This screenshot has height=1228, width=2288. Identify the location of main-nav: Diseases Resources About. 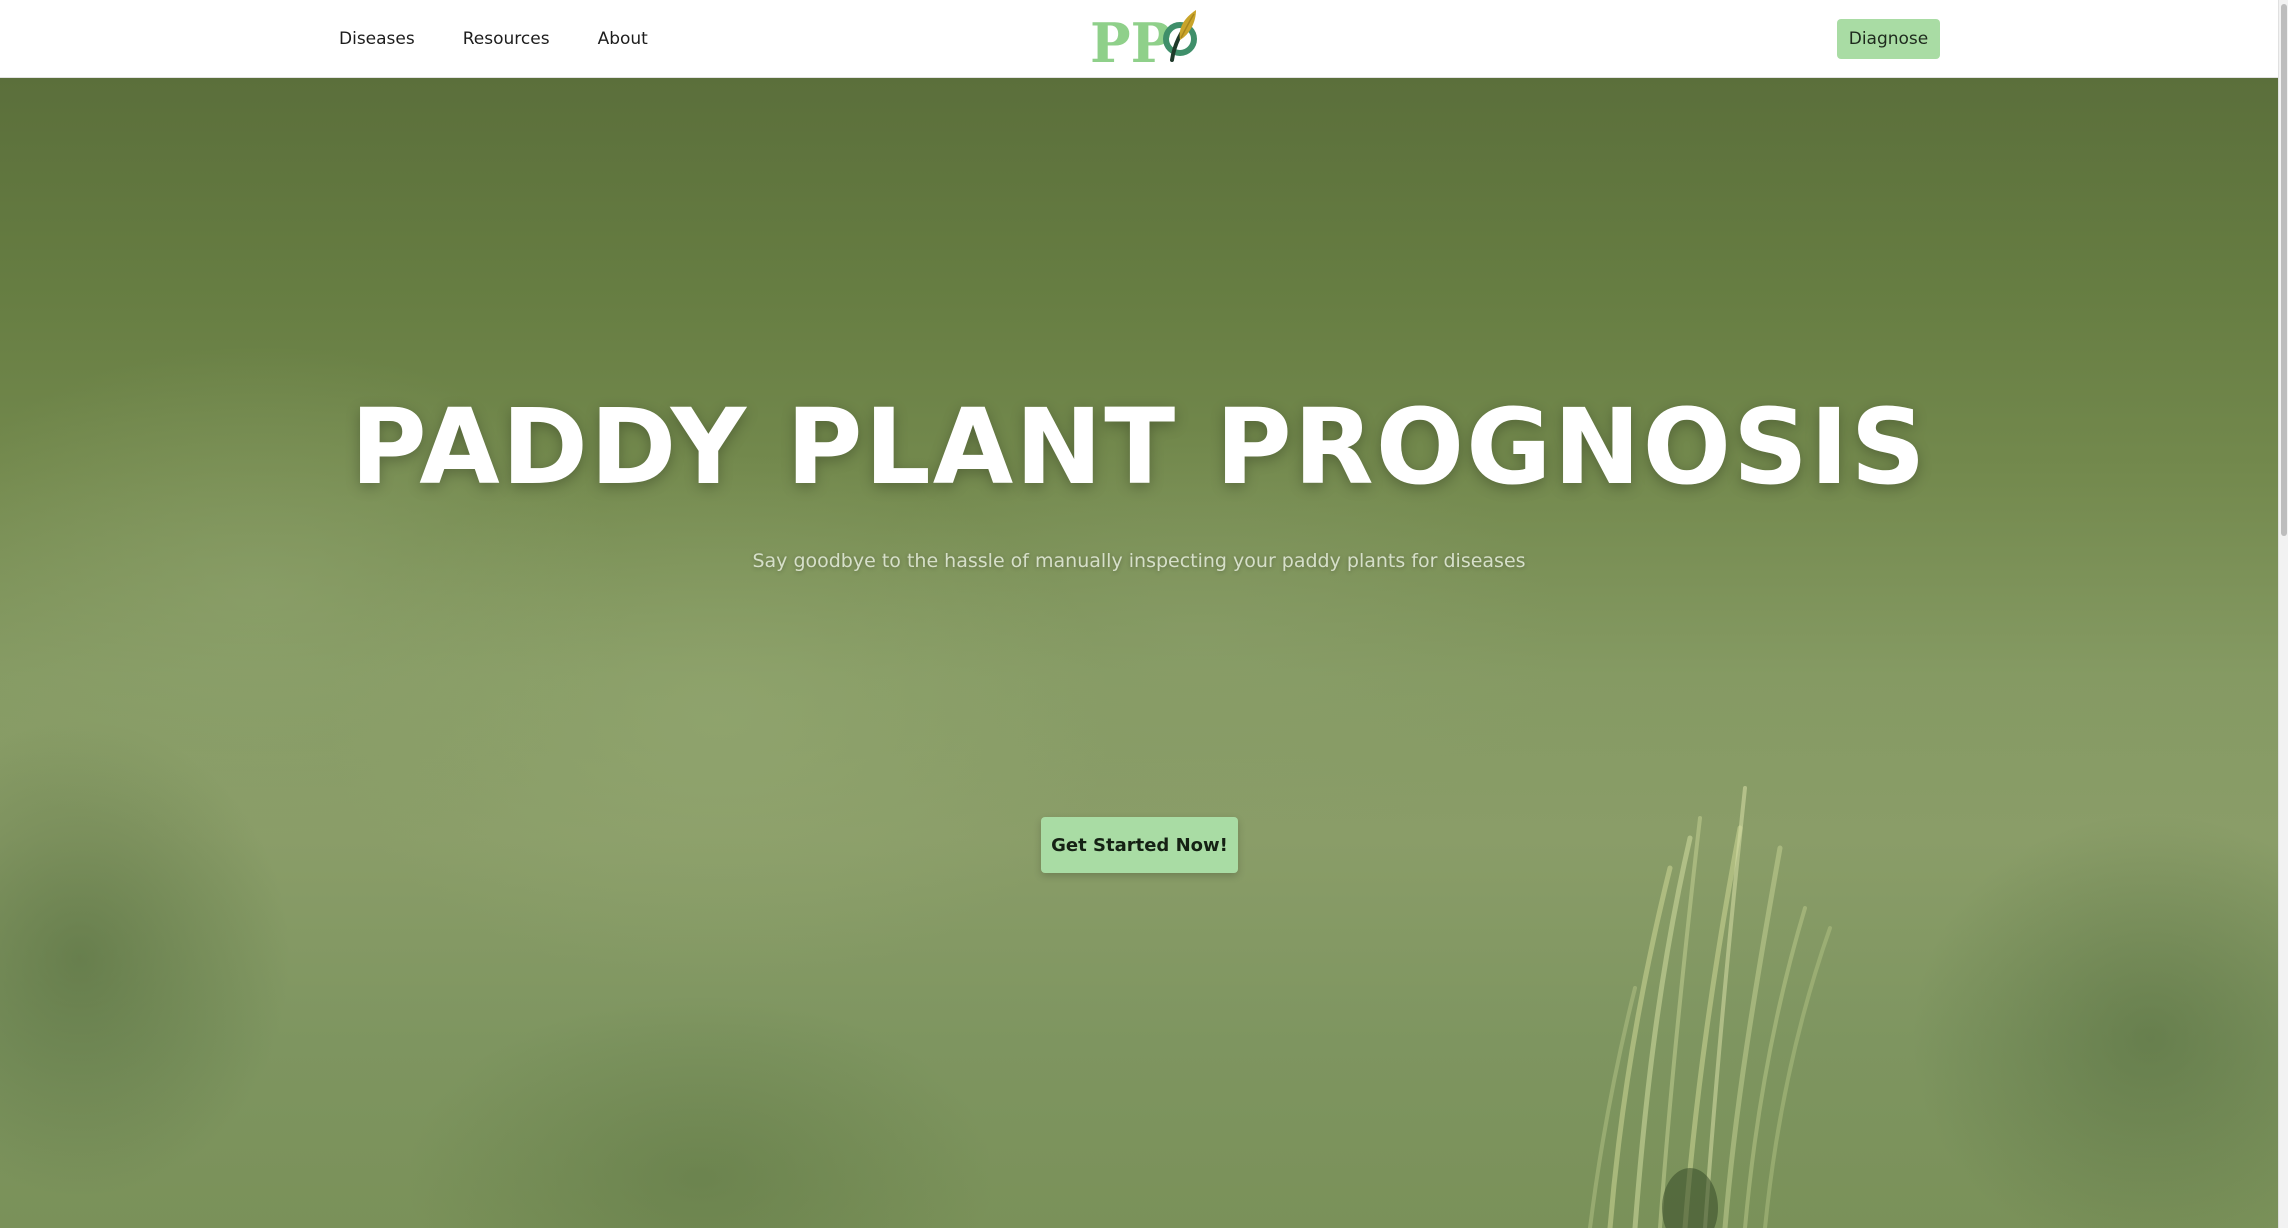
(517, 39).